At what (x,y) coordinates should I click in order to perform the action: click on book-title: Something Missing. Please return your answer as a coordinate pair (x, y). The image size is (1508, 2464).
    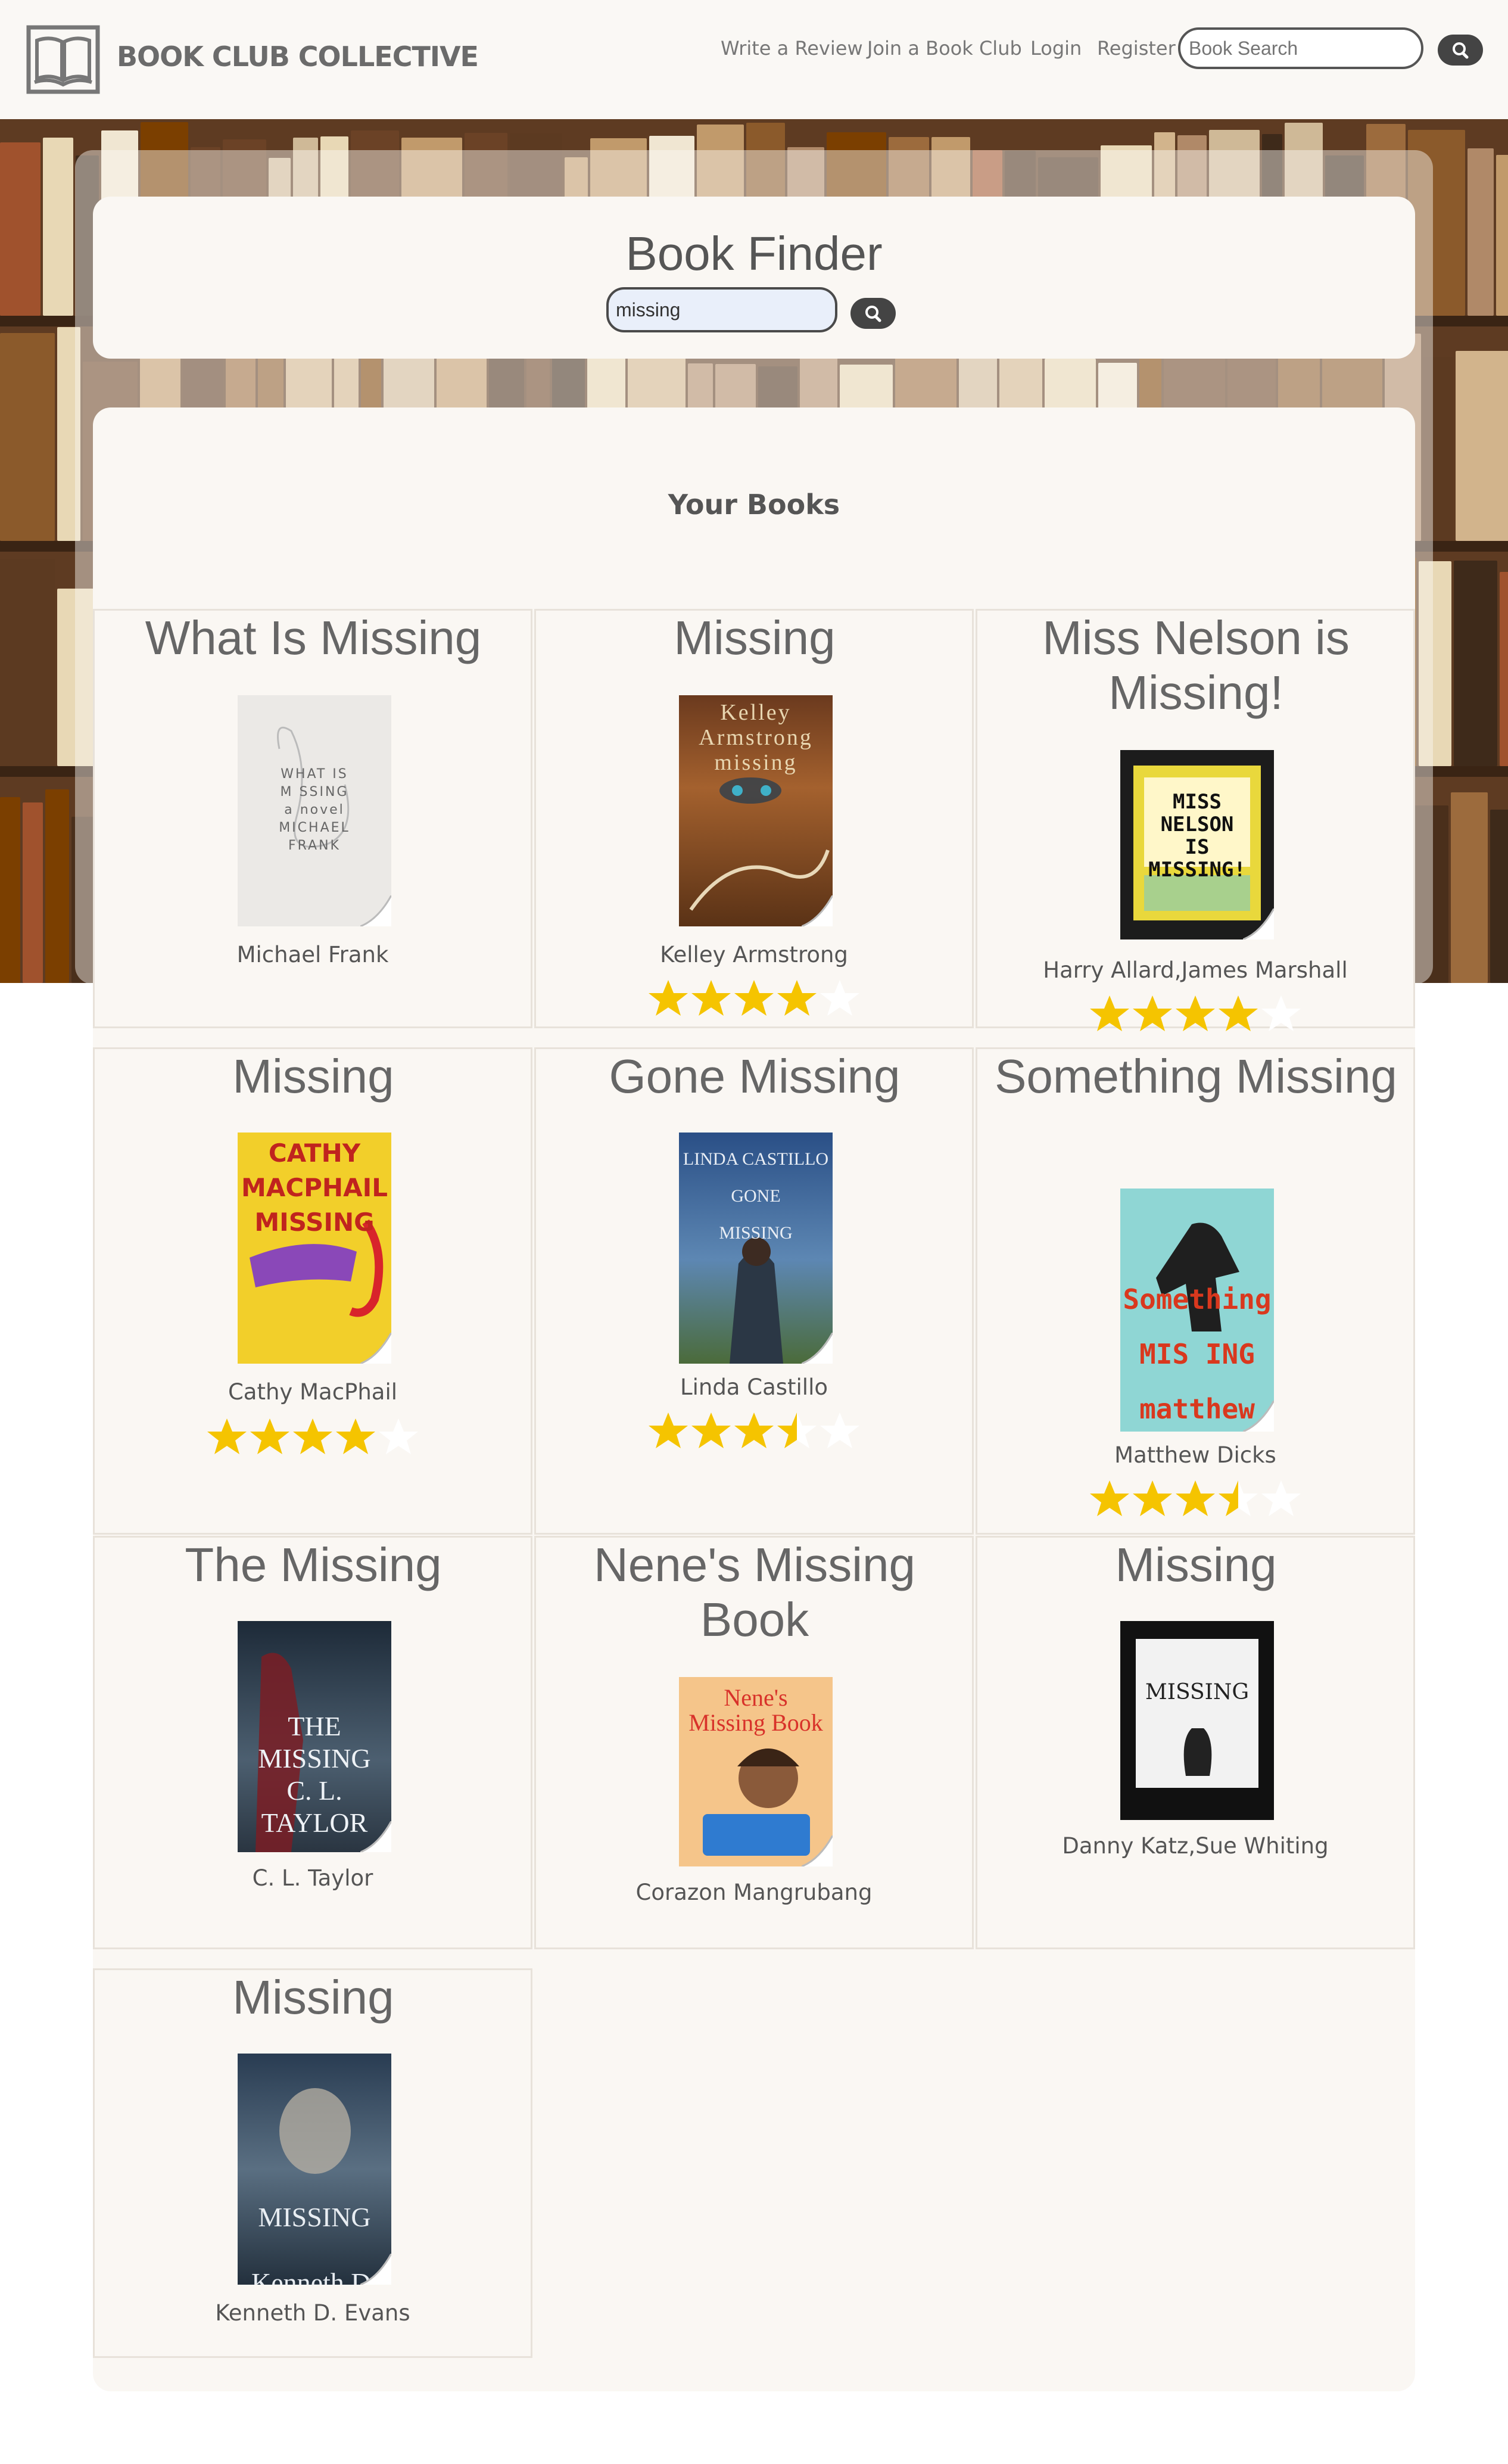
    Looking at the image, I should click on (1196, 1076).